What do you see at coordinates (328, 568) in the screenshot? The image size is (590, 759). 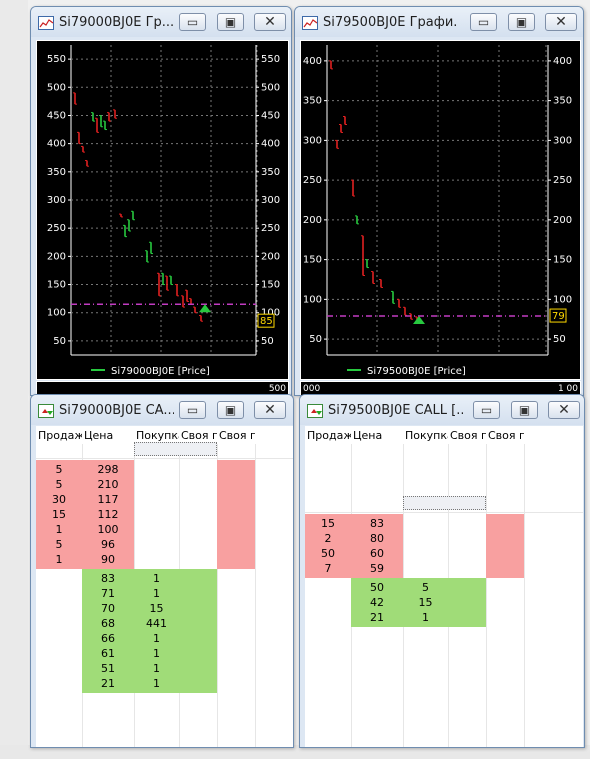 I see `sell-qty-cell: 7` at bounding box center [328, 568].